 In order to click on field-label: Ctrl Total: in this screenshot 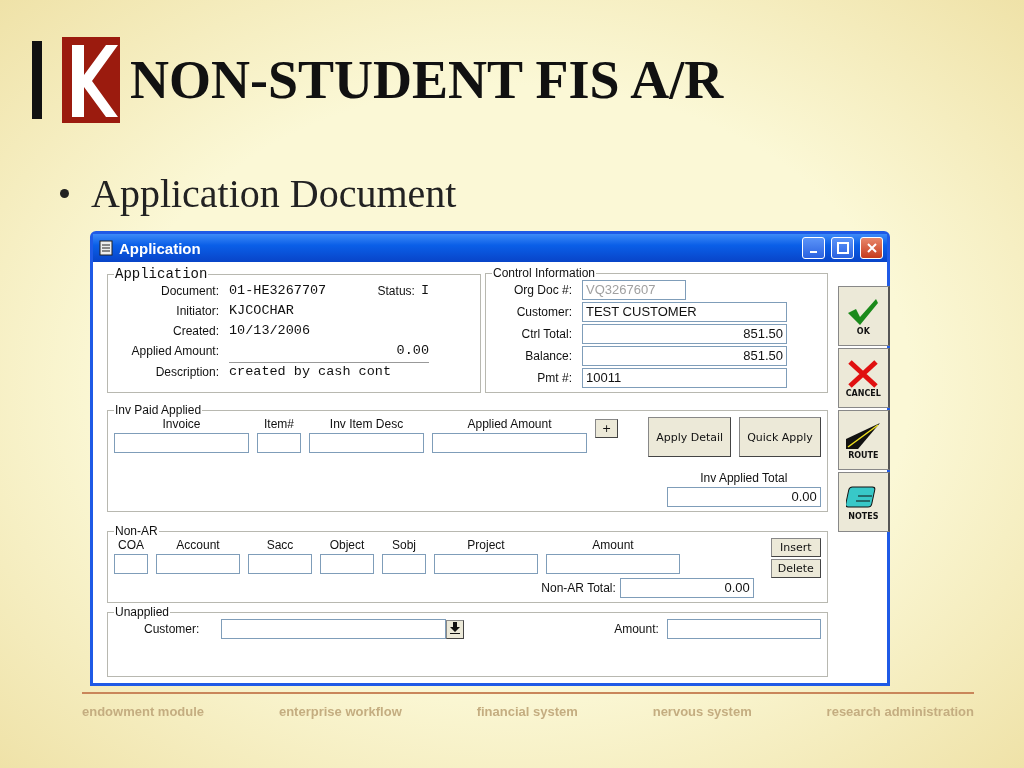, I will do `click(546, 334)`.